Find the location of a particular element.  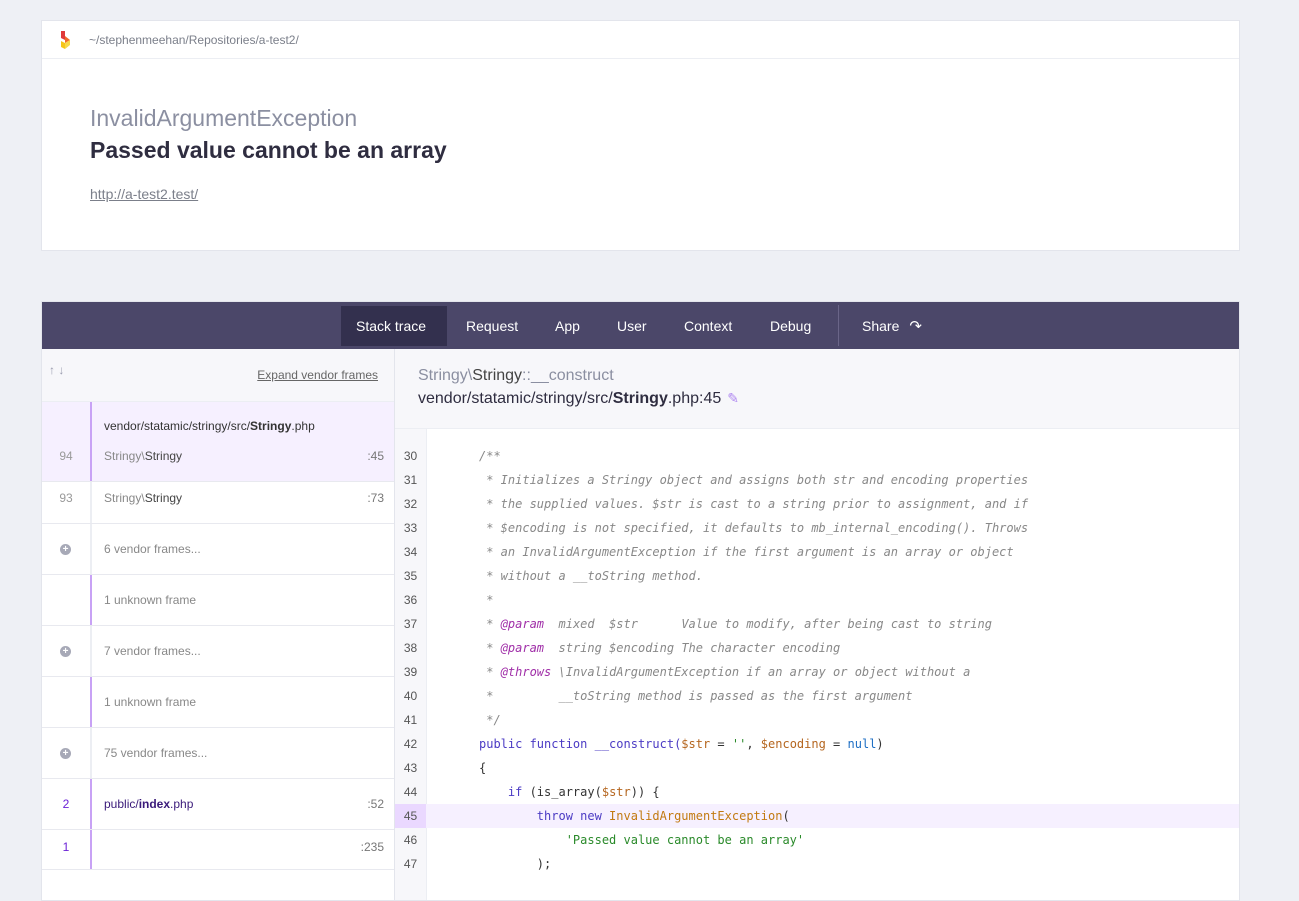

project-path: ~/stephenmeehan/Repositories/a-test2/ is located at coordinates (194, 39).